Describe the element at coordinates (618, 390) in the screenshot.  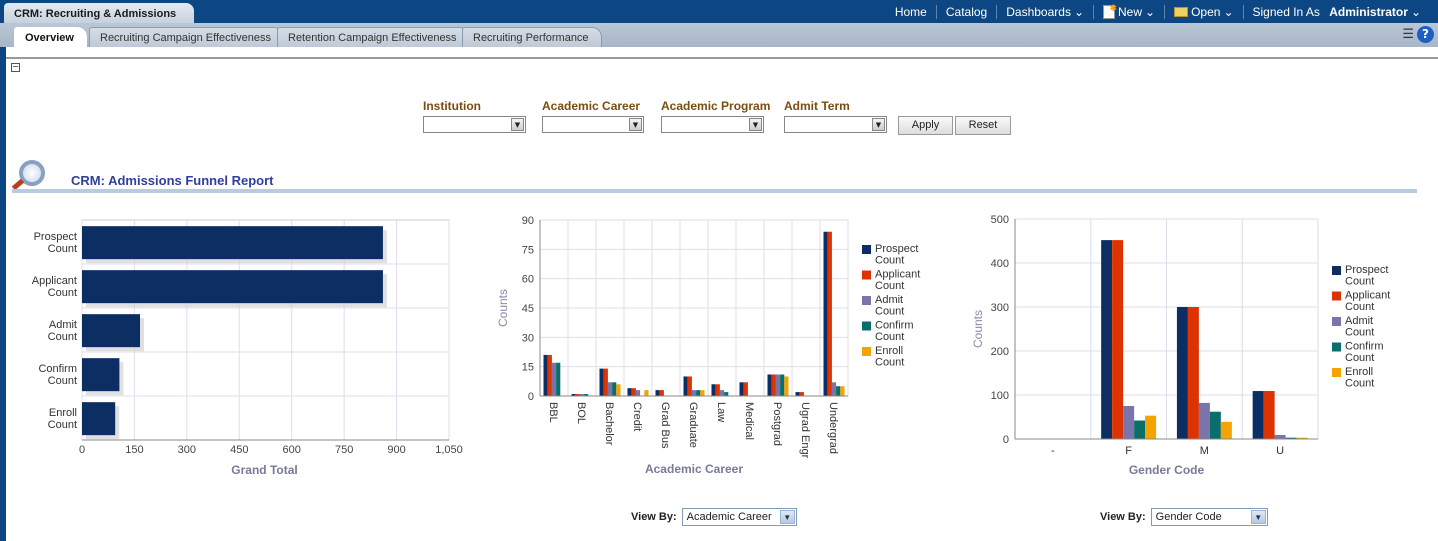
I see `bar-bachelor-enroll-count` at that location.